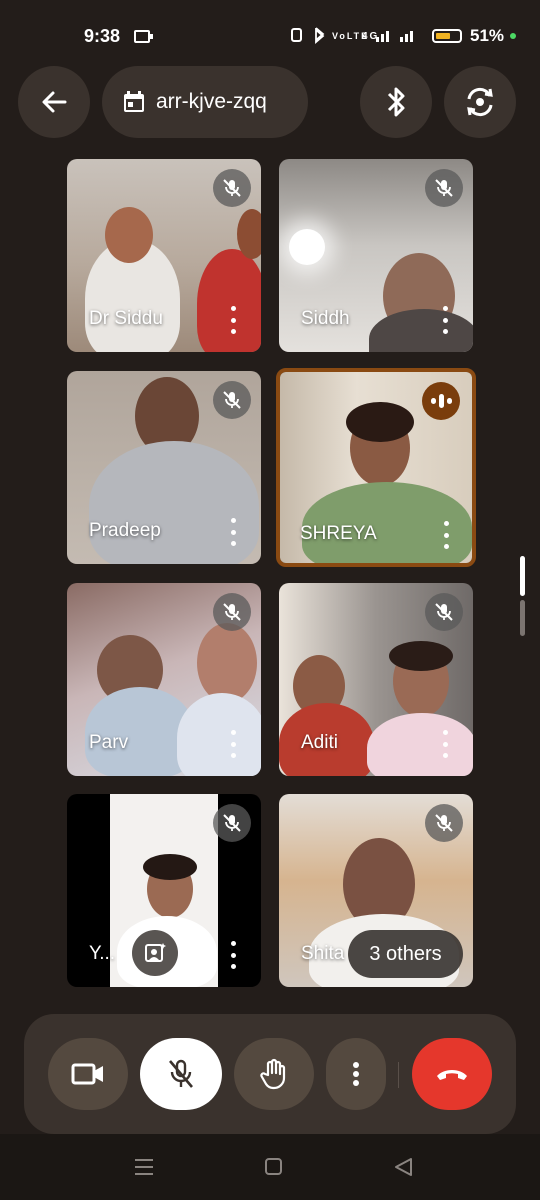 The height and width of the screenshot is (1200, 540). Describe the element at coordinates (325, 318) in the screenshot. I see `participant-name: Siddh` at that location.